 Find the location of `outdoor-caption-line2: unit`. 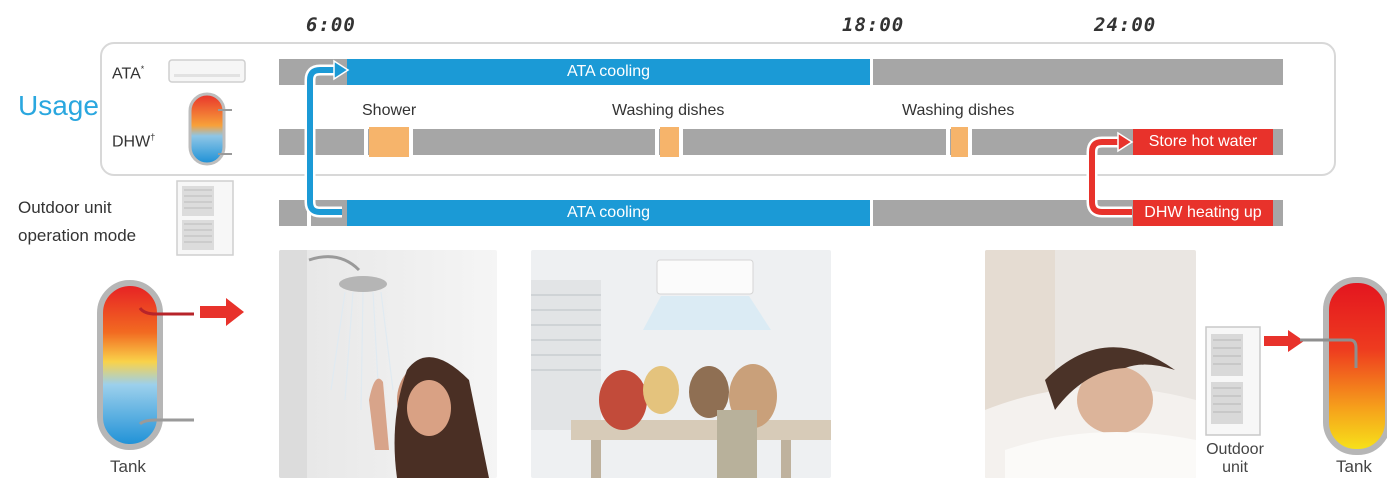

outdoor-caption-line2: unit is located at coordinates (1235, 467).